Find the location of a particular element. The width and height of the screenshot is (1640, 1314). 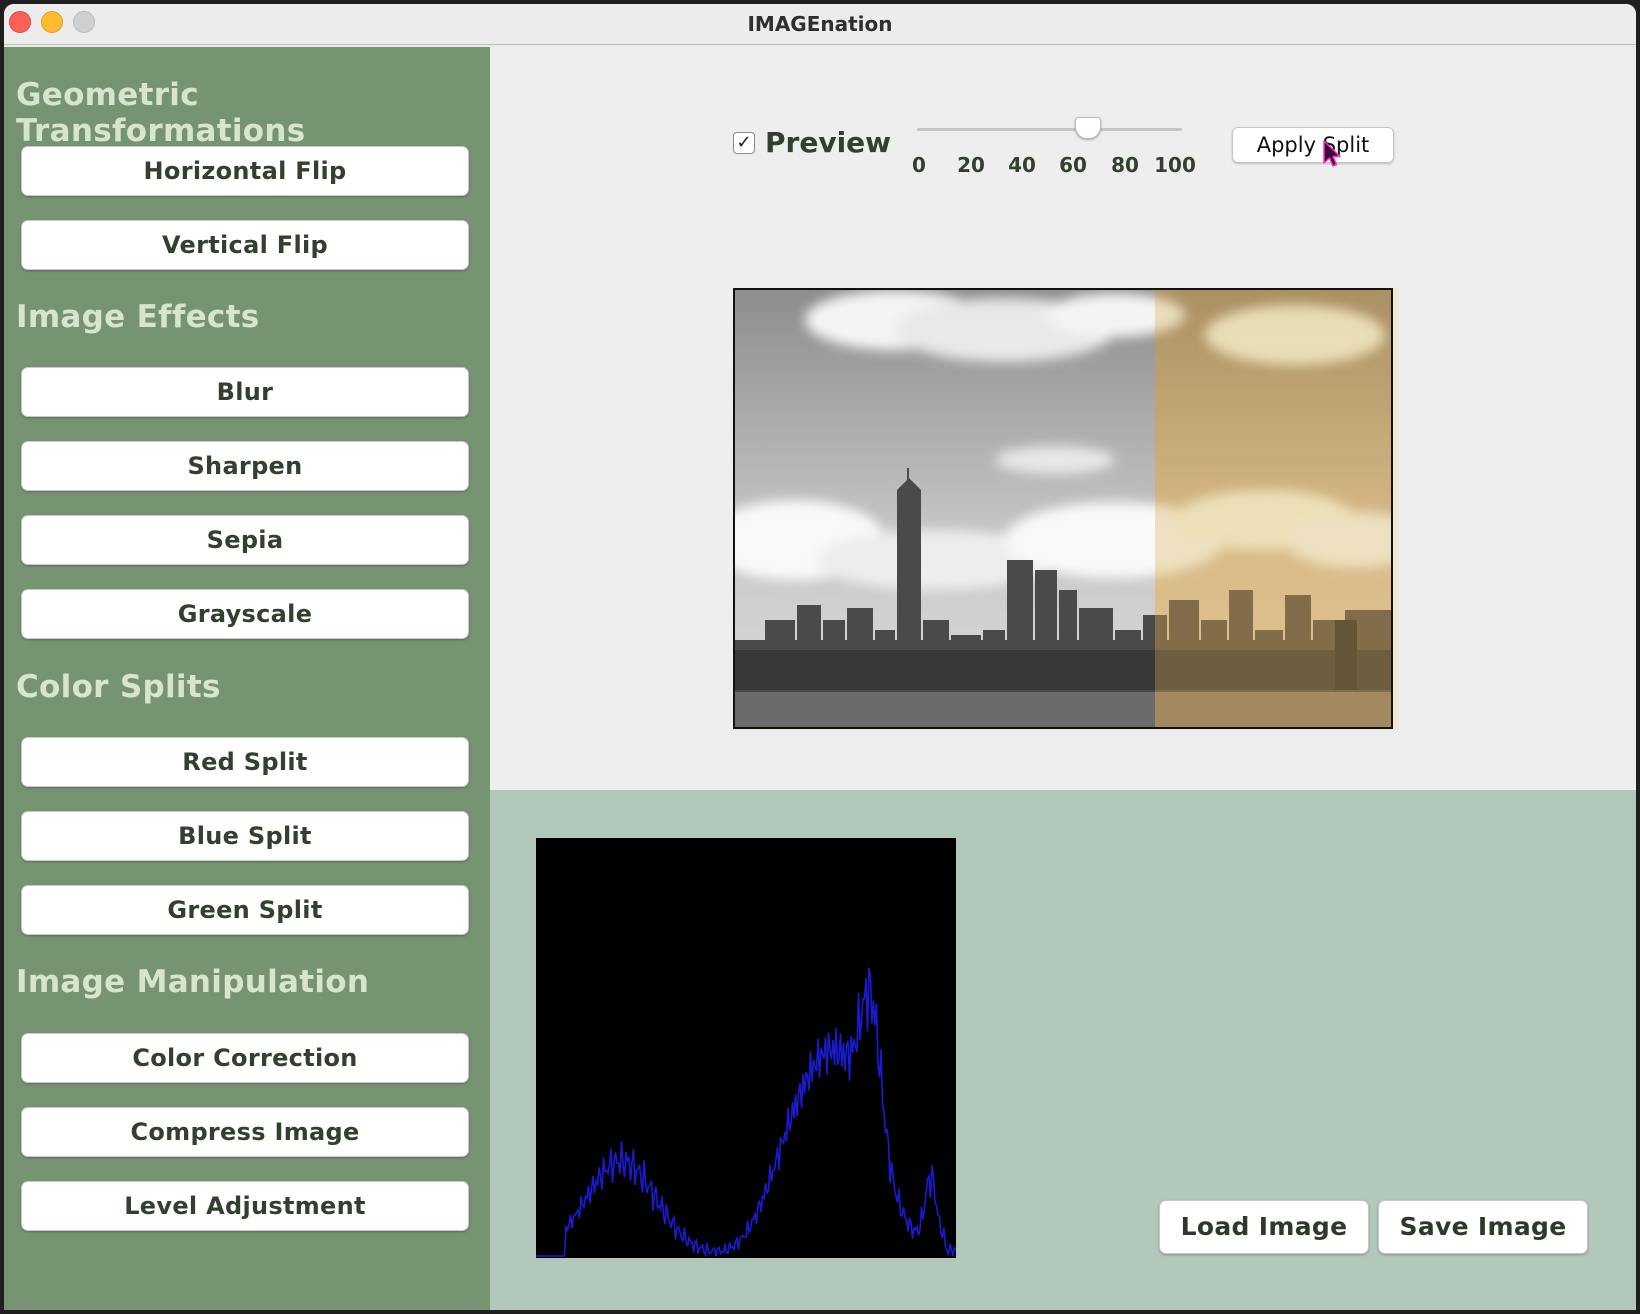

preview-label: Preview is located at coordinates (828, 142).